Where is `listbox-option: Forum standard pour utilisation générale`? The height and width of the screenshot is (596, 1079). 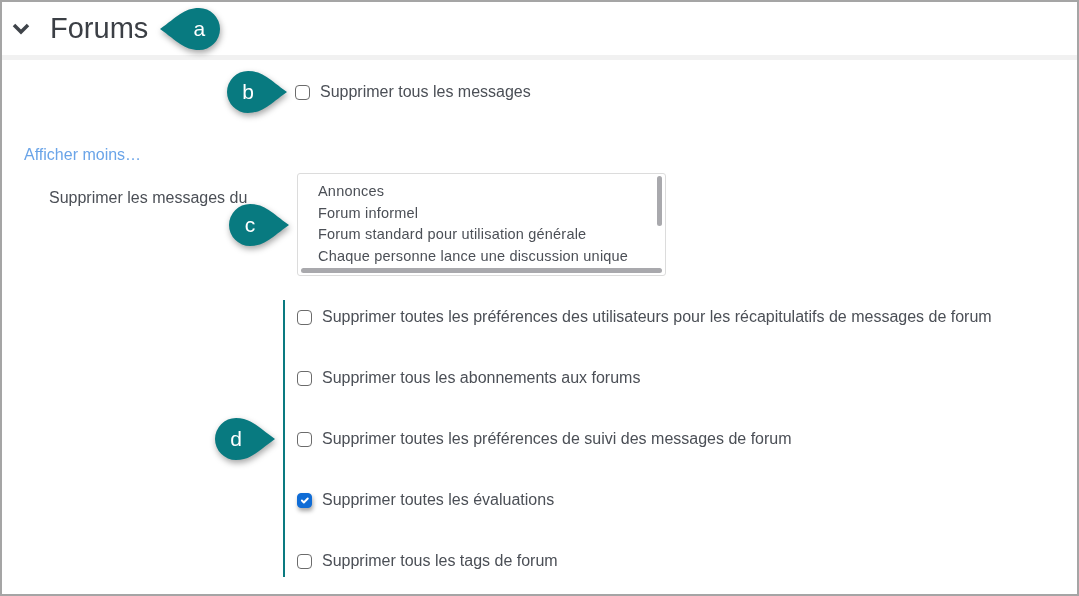
listbox-option: Forum standard pour utilisation générale is located at coordinates (491, 235).